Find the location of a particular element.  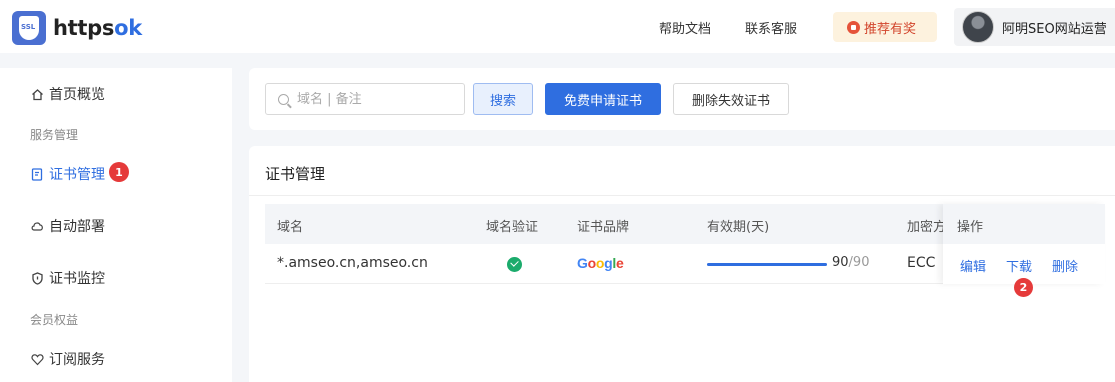

page-title: 证书管理 is located at coordinates (295, 174).